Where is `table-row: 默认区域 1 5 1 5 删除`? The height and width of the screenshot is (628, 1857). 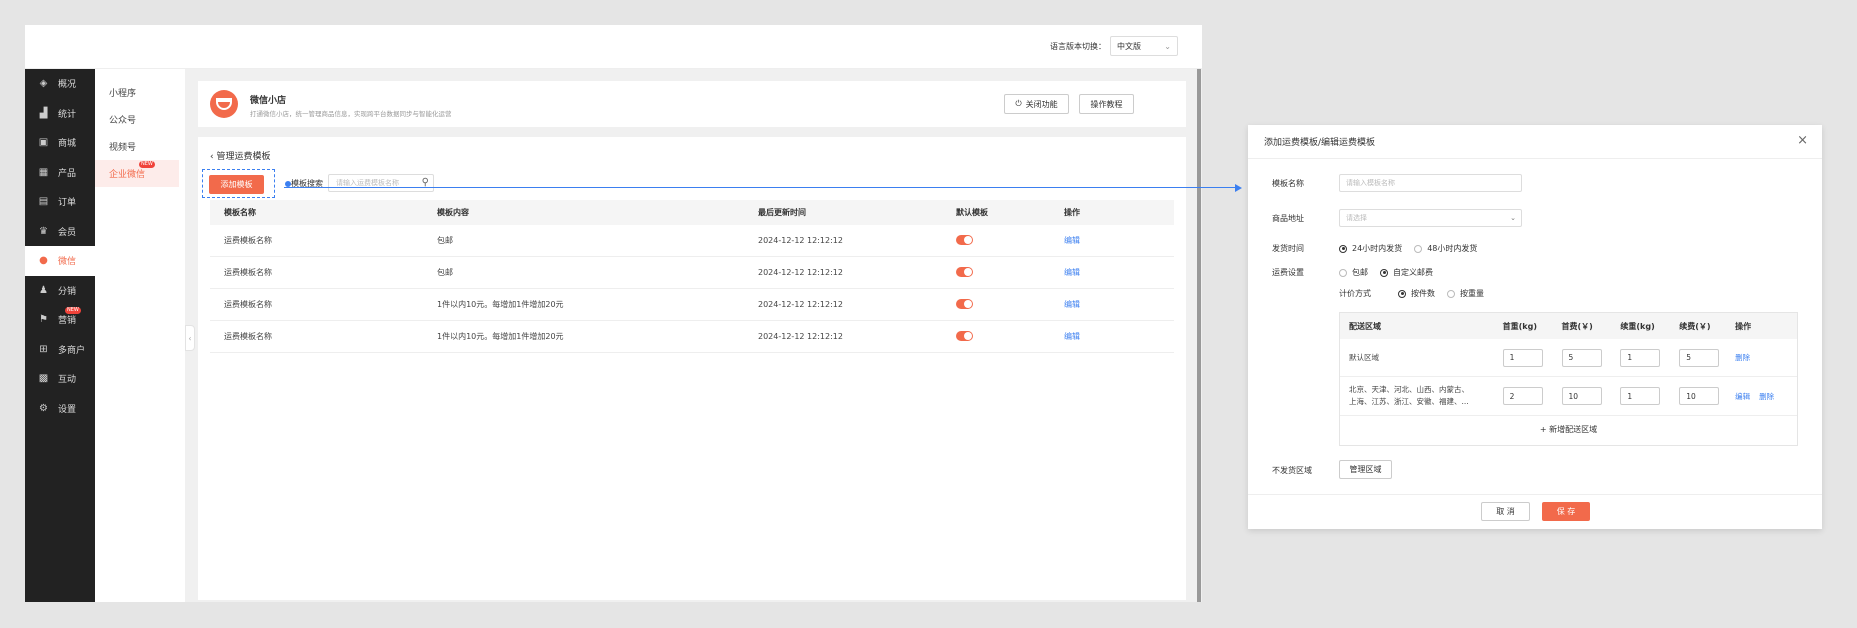
table-row: 默认区域 1 5 1 5 删除 is located at coordinates (1568, 358).